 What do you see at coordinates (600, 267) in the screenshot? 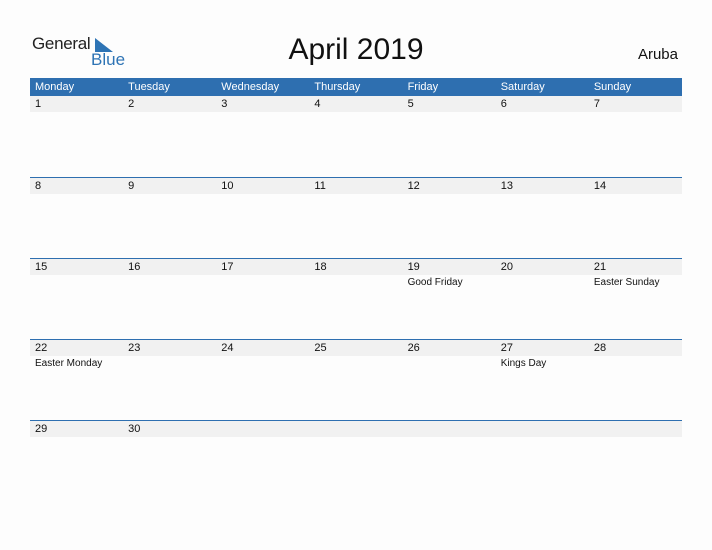
I see `day-number: 21` at bounding box center [600, 267].